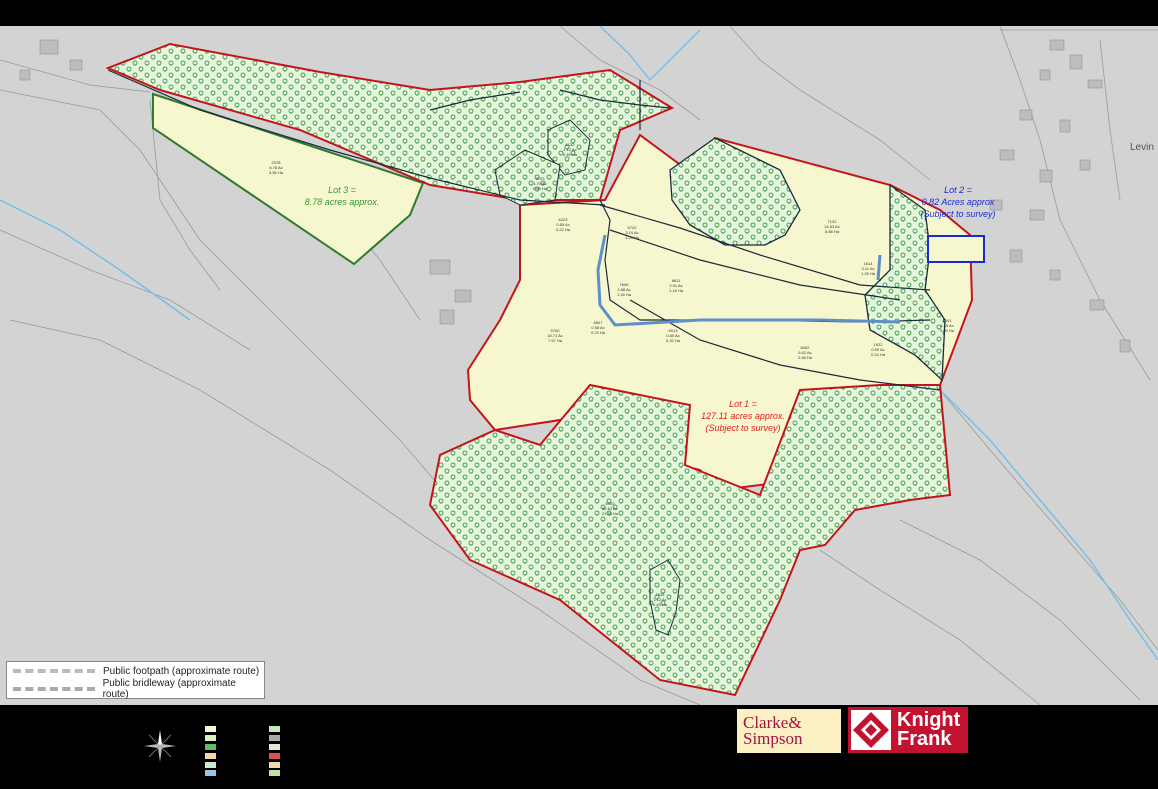 This screenshot has height=789, width=1158. I want to click on svg-text: 0.22 Ha, so click(563, 229).